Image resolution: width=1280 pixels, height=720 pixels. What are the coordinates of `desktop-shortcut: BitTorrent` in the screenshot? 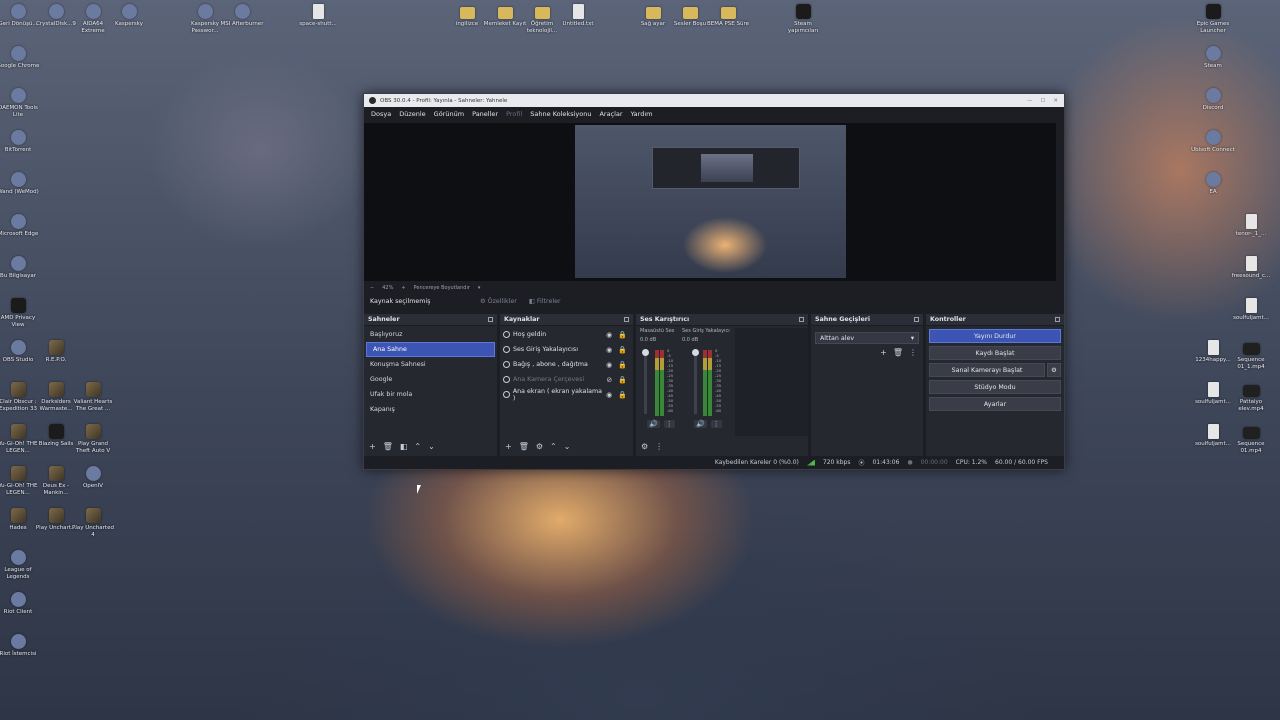 It's located at (20, 142).